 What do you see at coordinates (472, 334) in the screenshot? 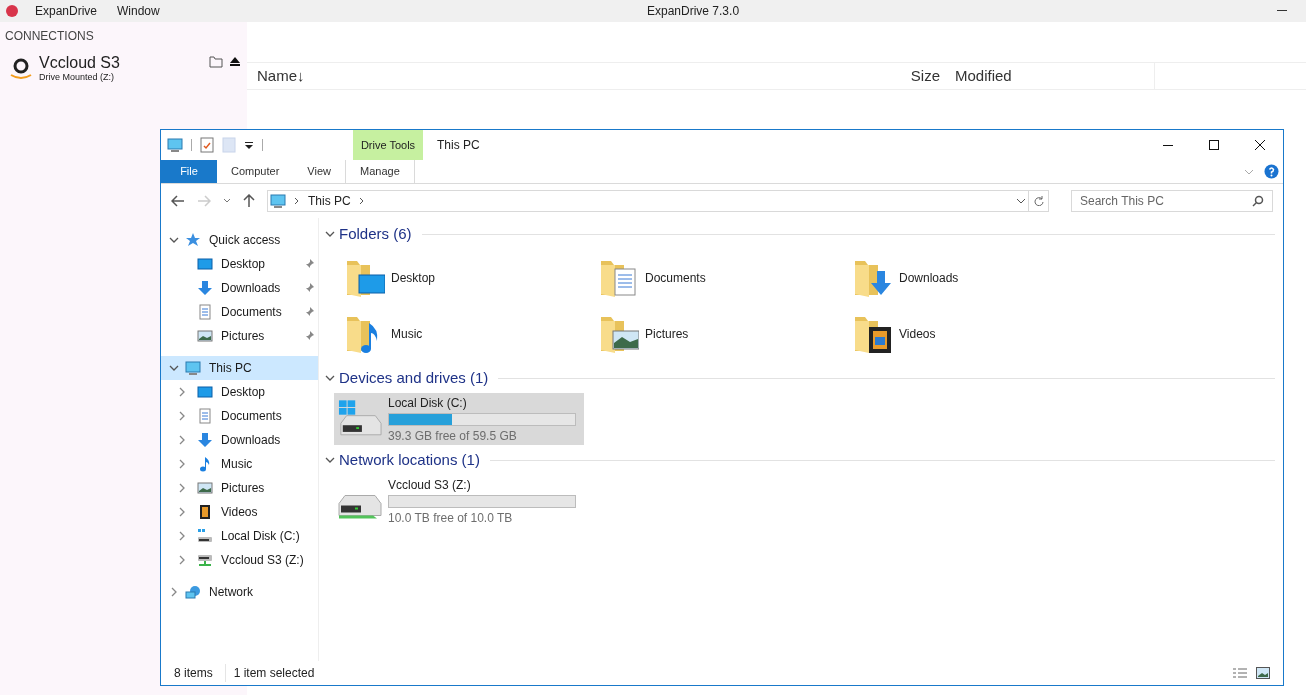
I see `folder-item: Music` at bounding box center [472, 334].